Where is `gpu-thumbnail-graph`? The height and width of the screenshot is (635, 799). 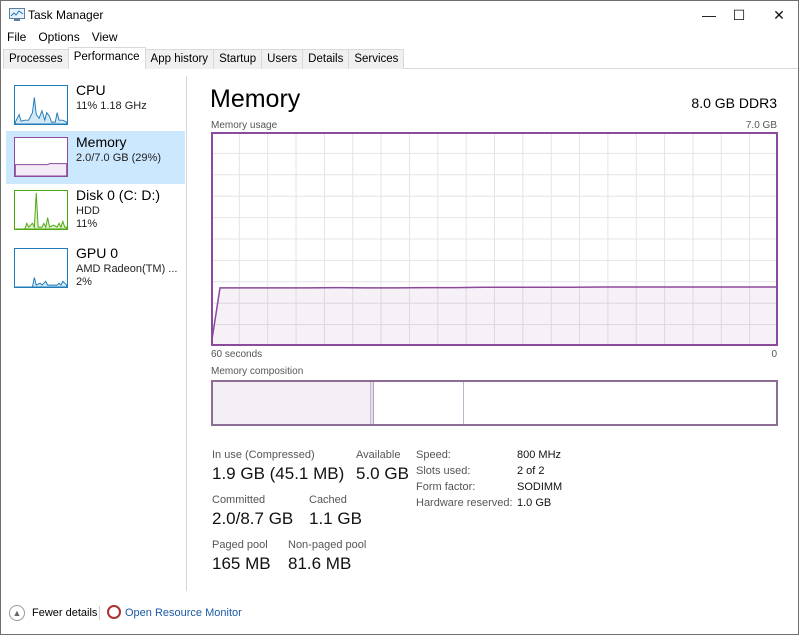 gpu-thumbnail-graph is located at coordinates (41, 268).